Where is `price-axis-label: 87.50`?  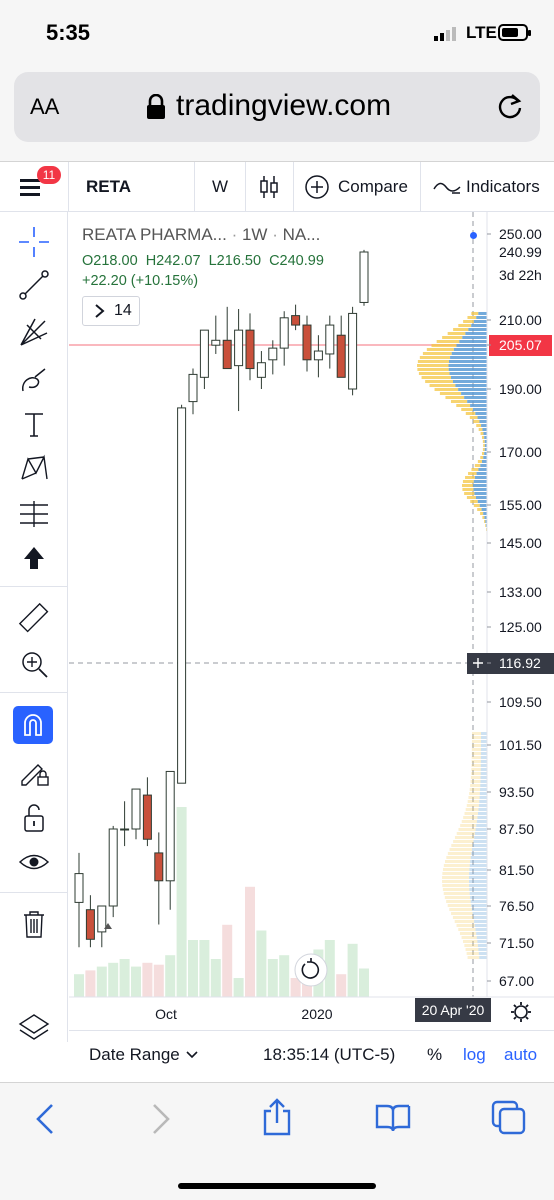 price-axis-label: 87.50 is located at coordinates (516, 829).